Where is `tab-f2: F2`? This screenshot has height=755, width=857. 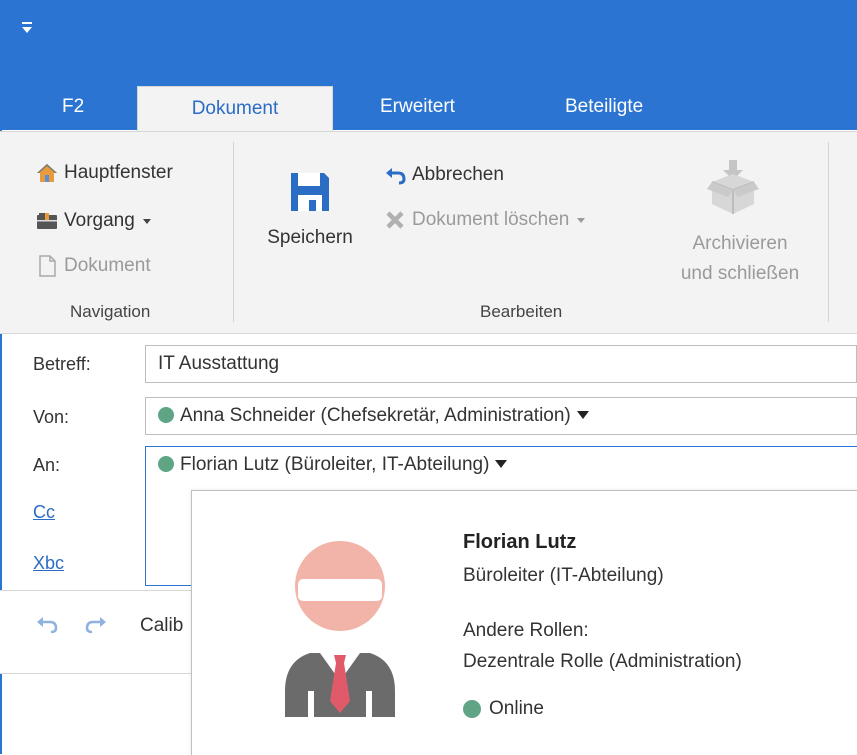 tab-f2: F2 is located at coordinates (73, 107).